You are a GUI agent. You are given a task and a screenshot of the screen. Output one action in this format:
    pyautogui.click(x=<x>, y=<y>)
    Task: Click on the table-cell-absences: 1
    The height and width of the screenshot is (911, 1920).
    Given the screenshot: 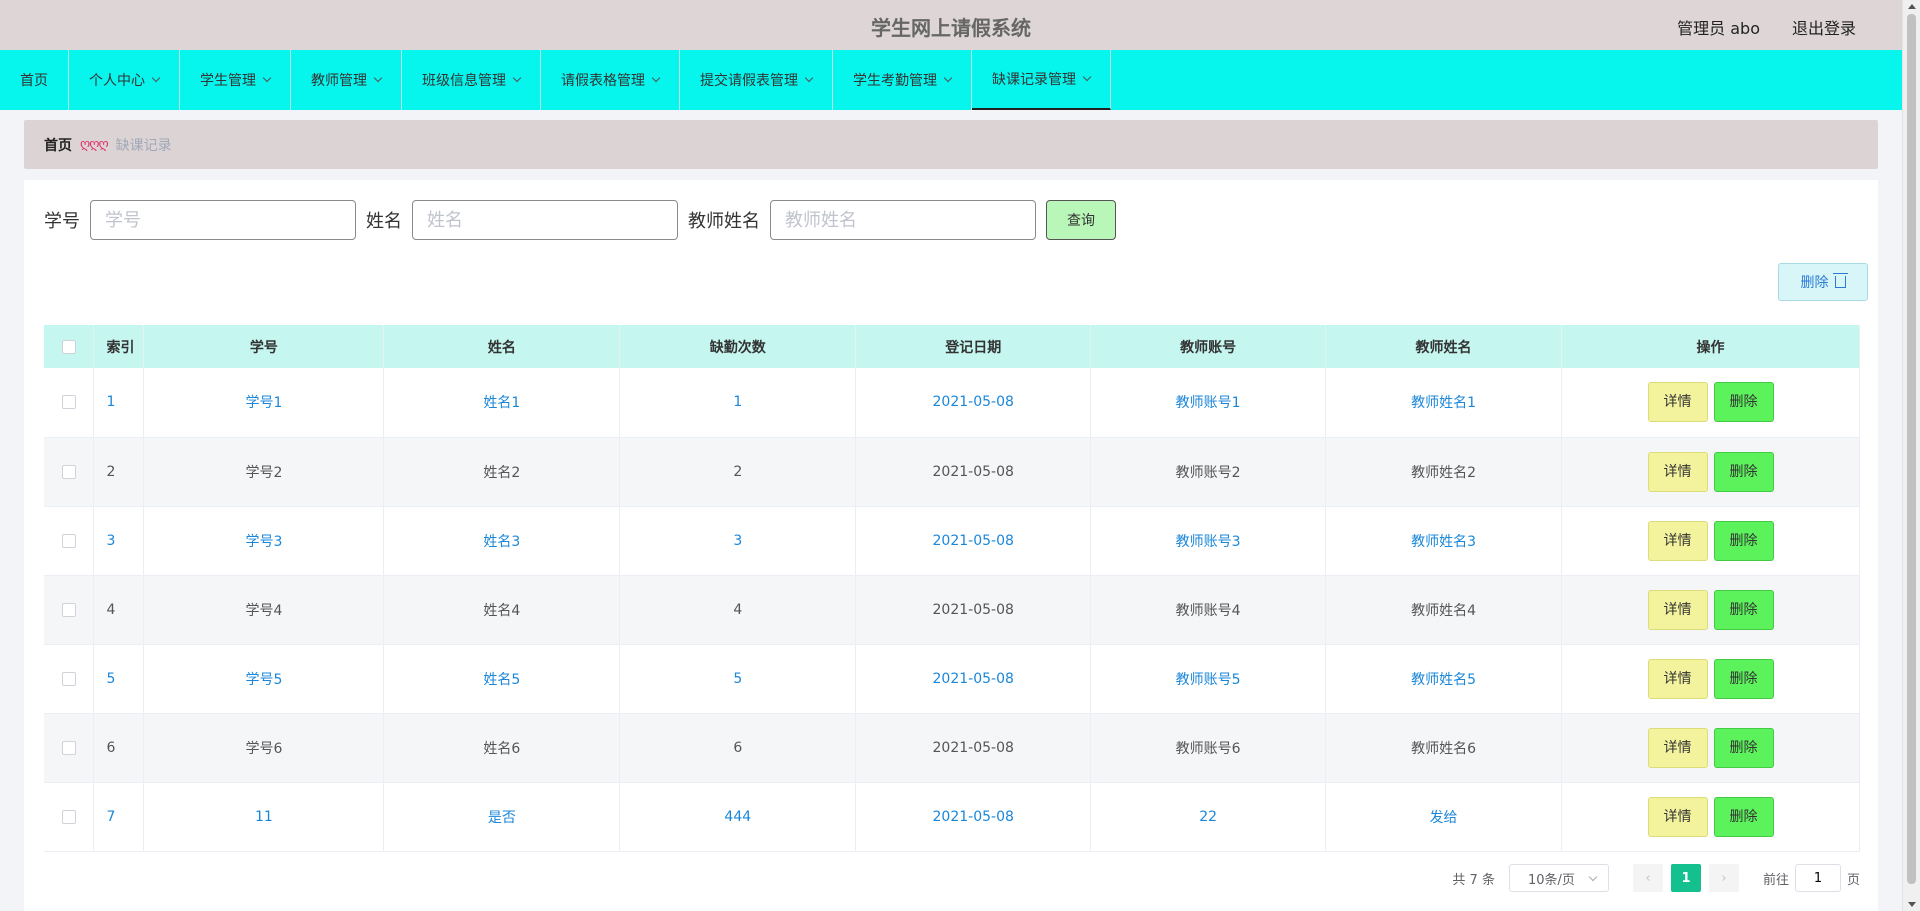 What is the action you would take?
    pyautogui.click(x=738, y=403)
    